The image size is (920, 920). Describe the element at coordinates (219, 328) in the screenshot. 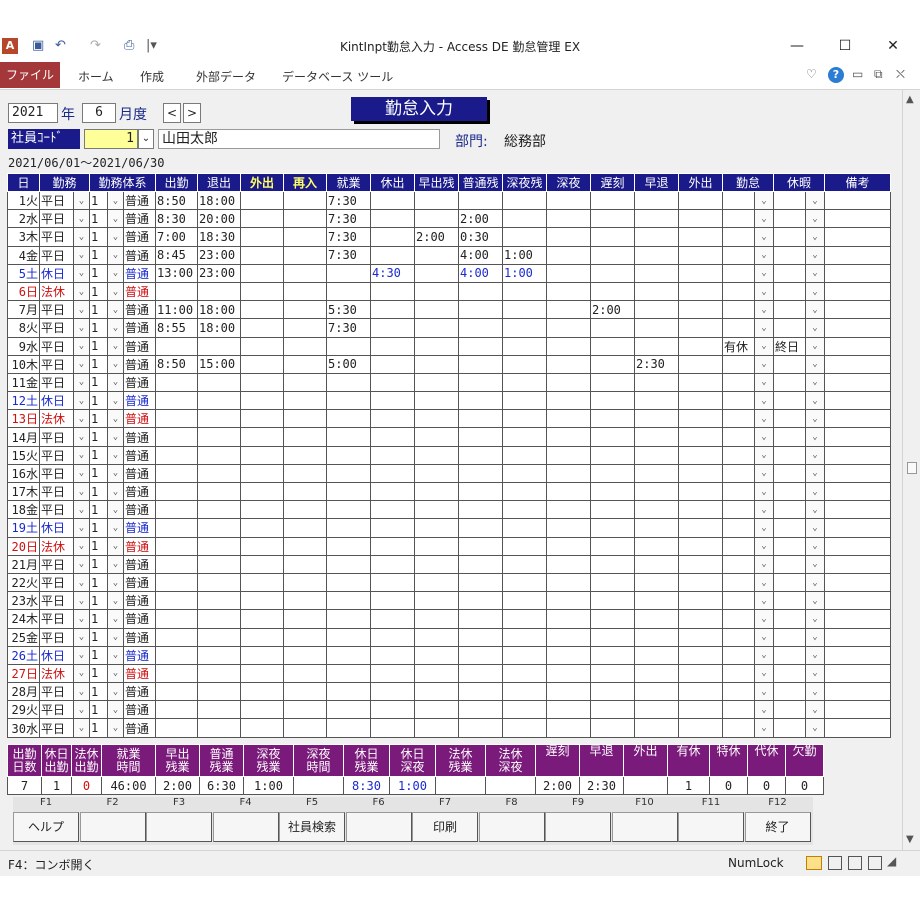

I see `out-cell: 18:00` at that location.